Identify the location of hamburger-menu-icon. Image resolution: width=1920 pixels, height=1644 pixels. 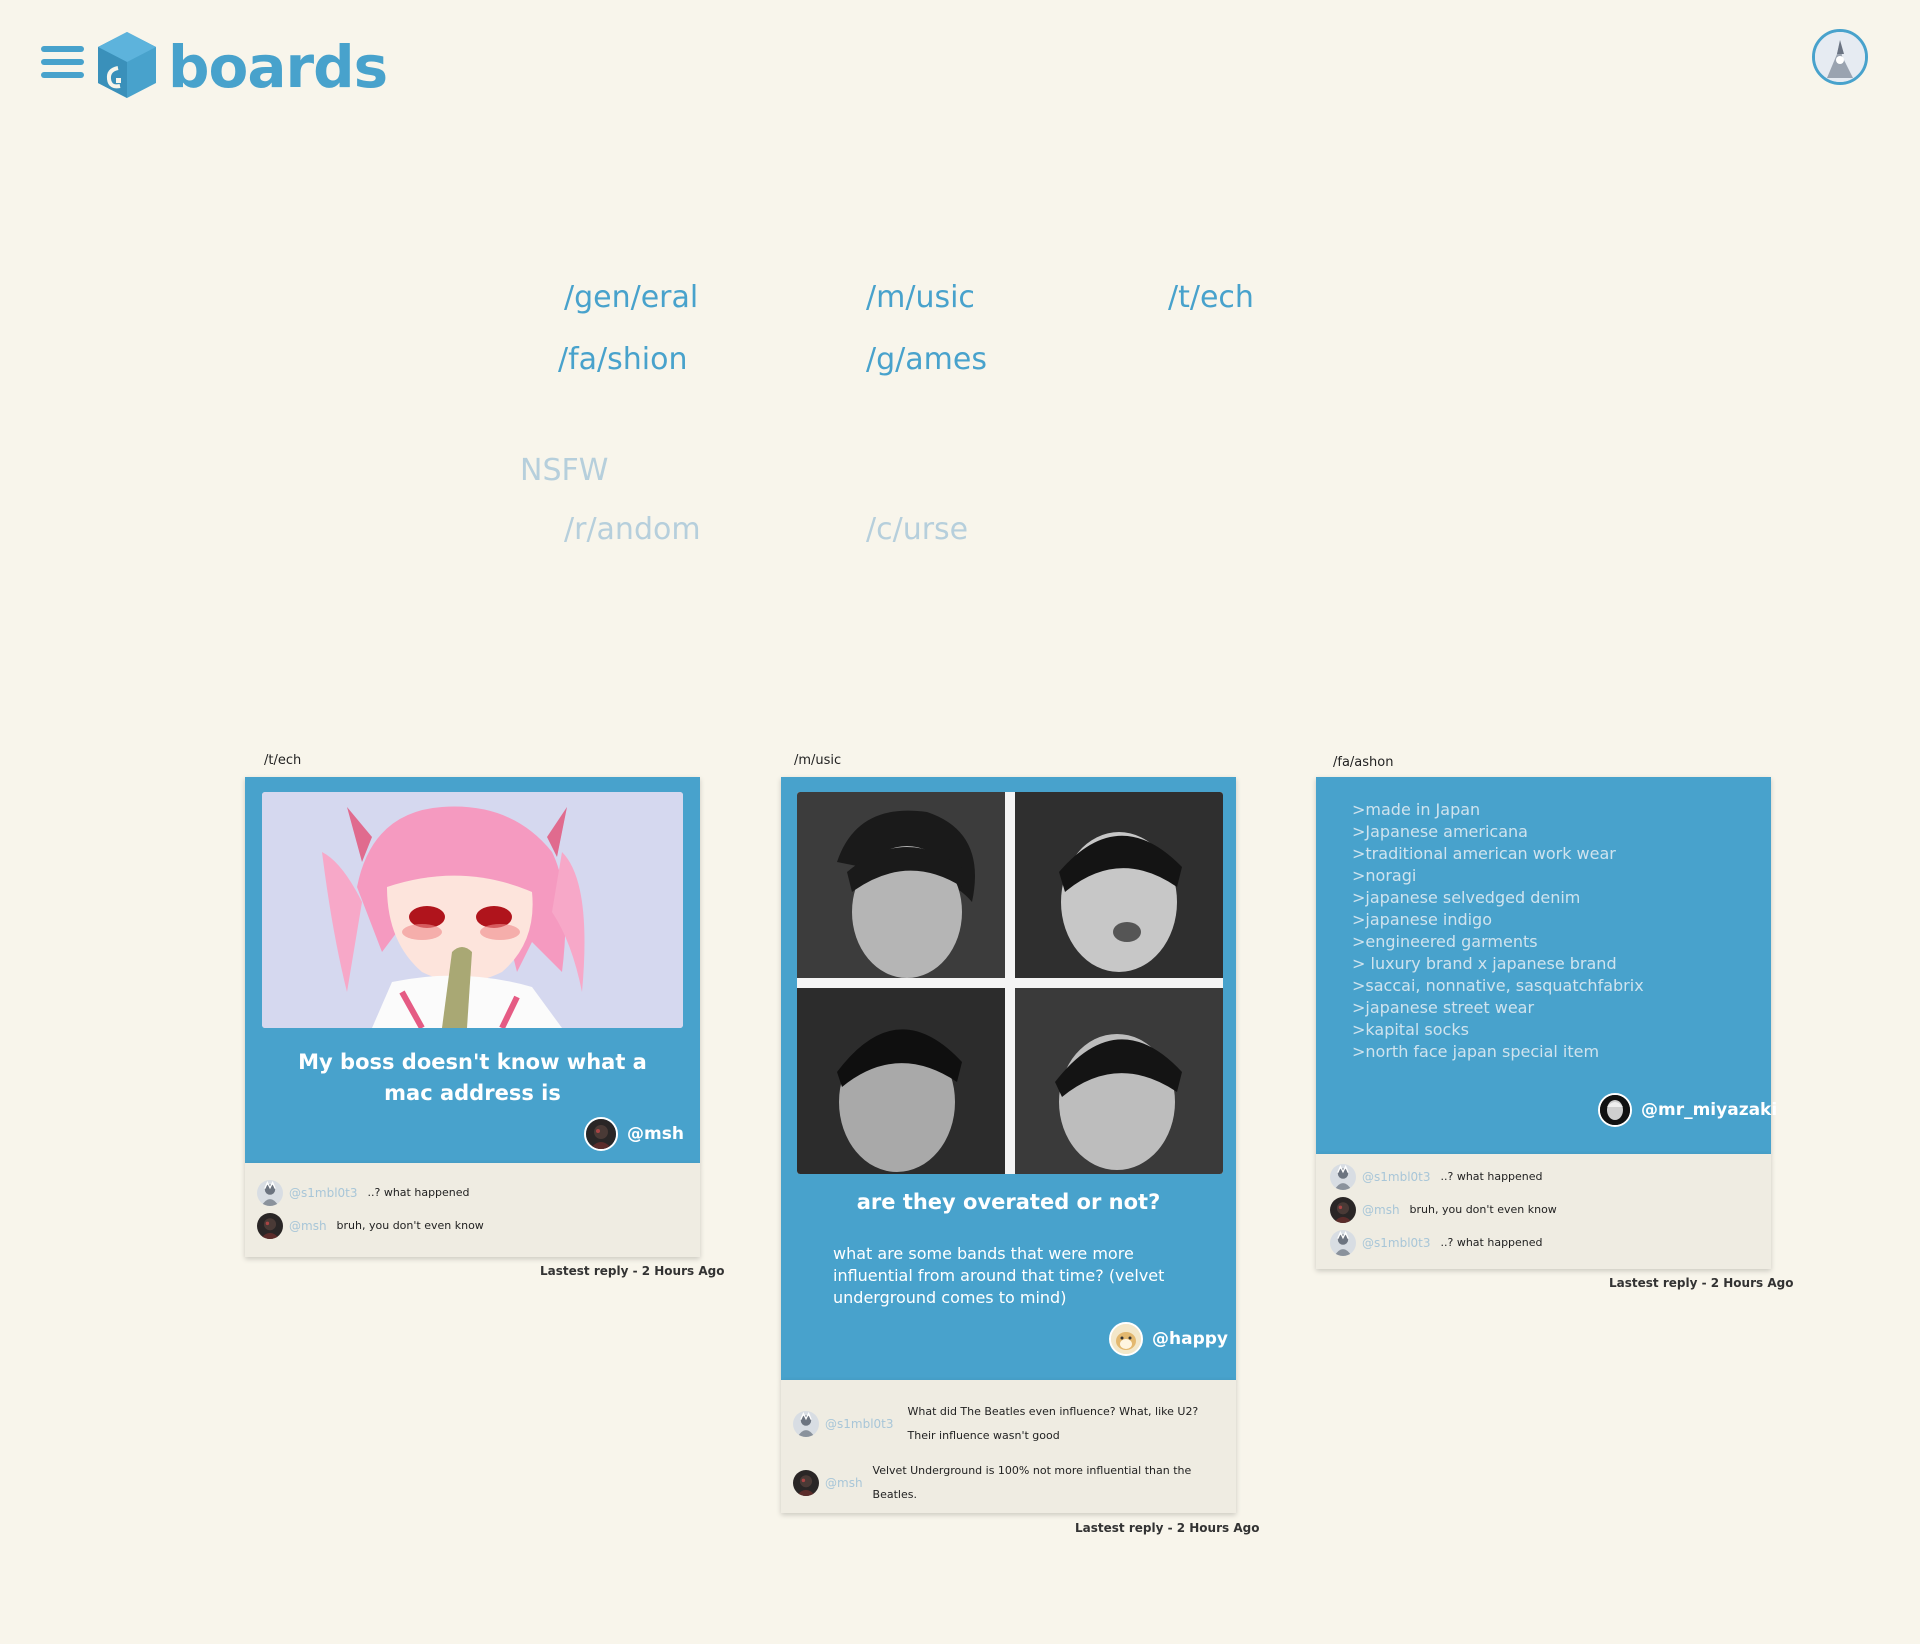
(62, 64).